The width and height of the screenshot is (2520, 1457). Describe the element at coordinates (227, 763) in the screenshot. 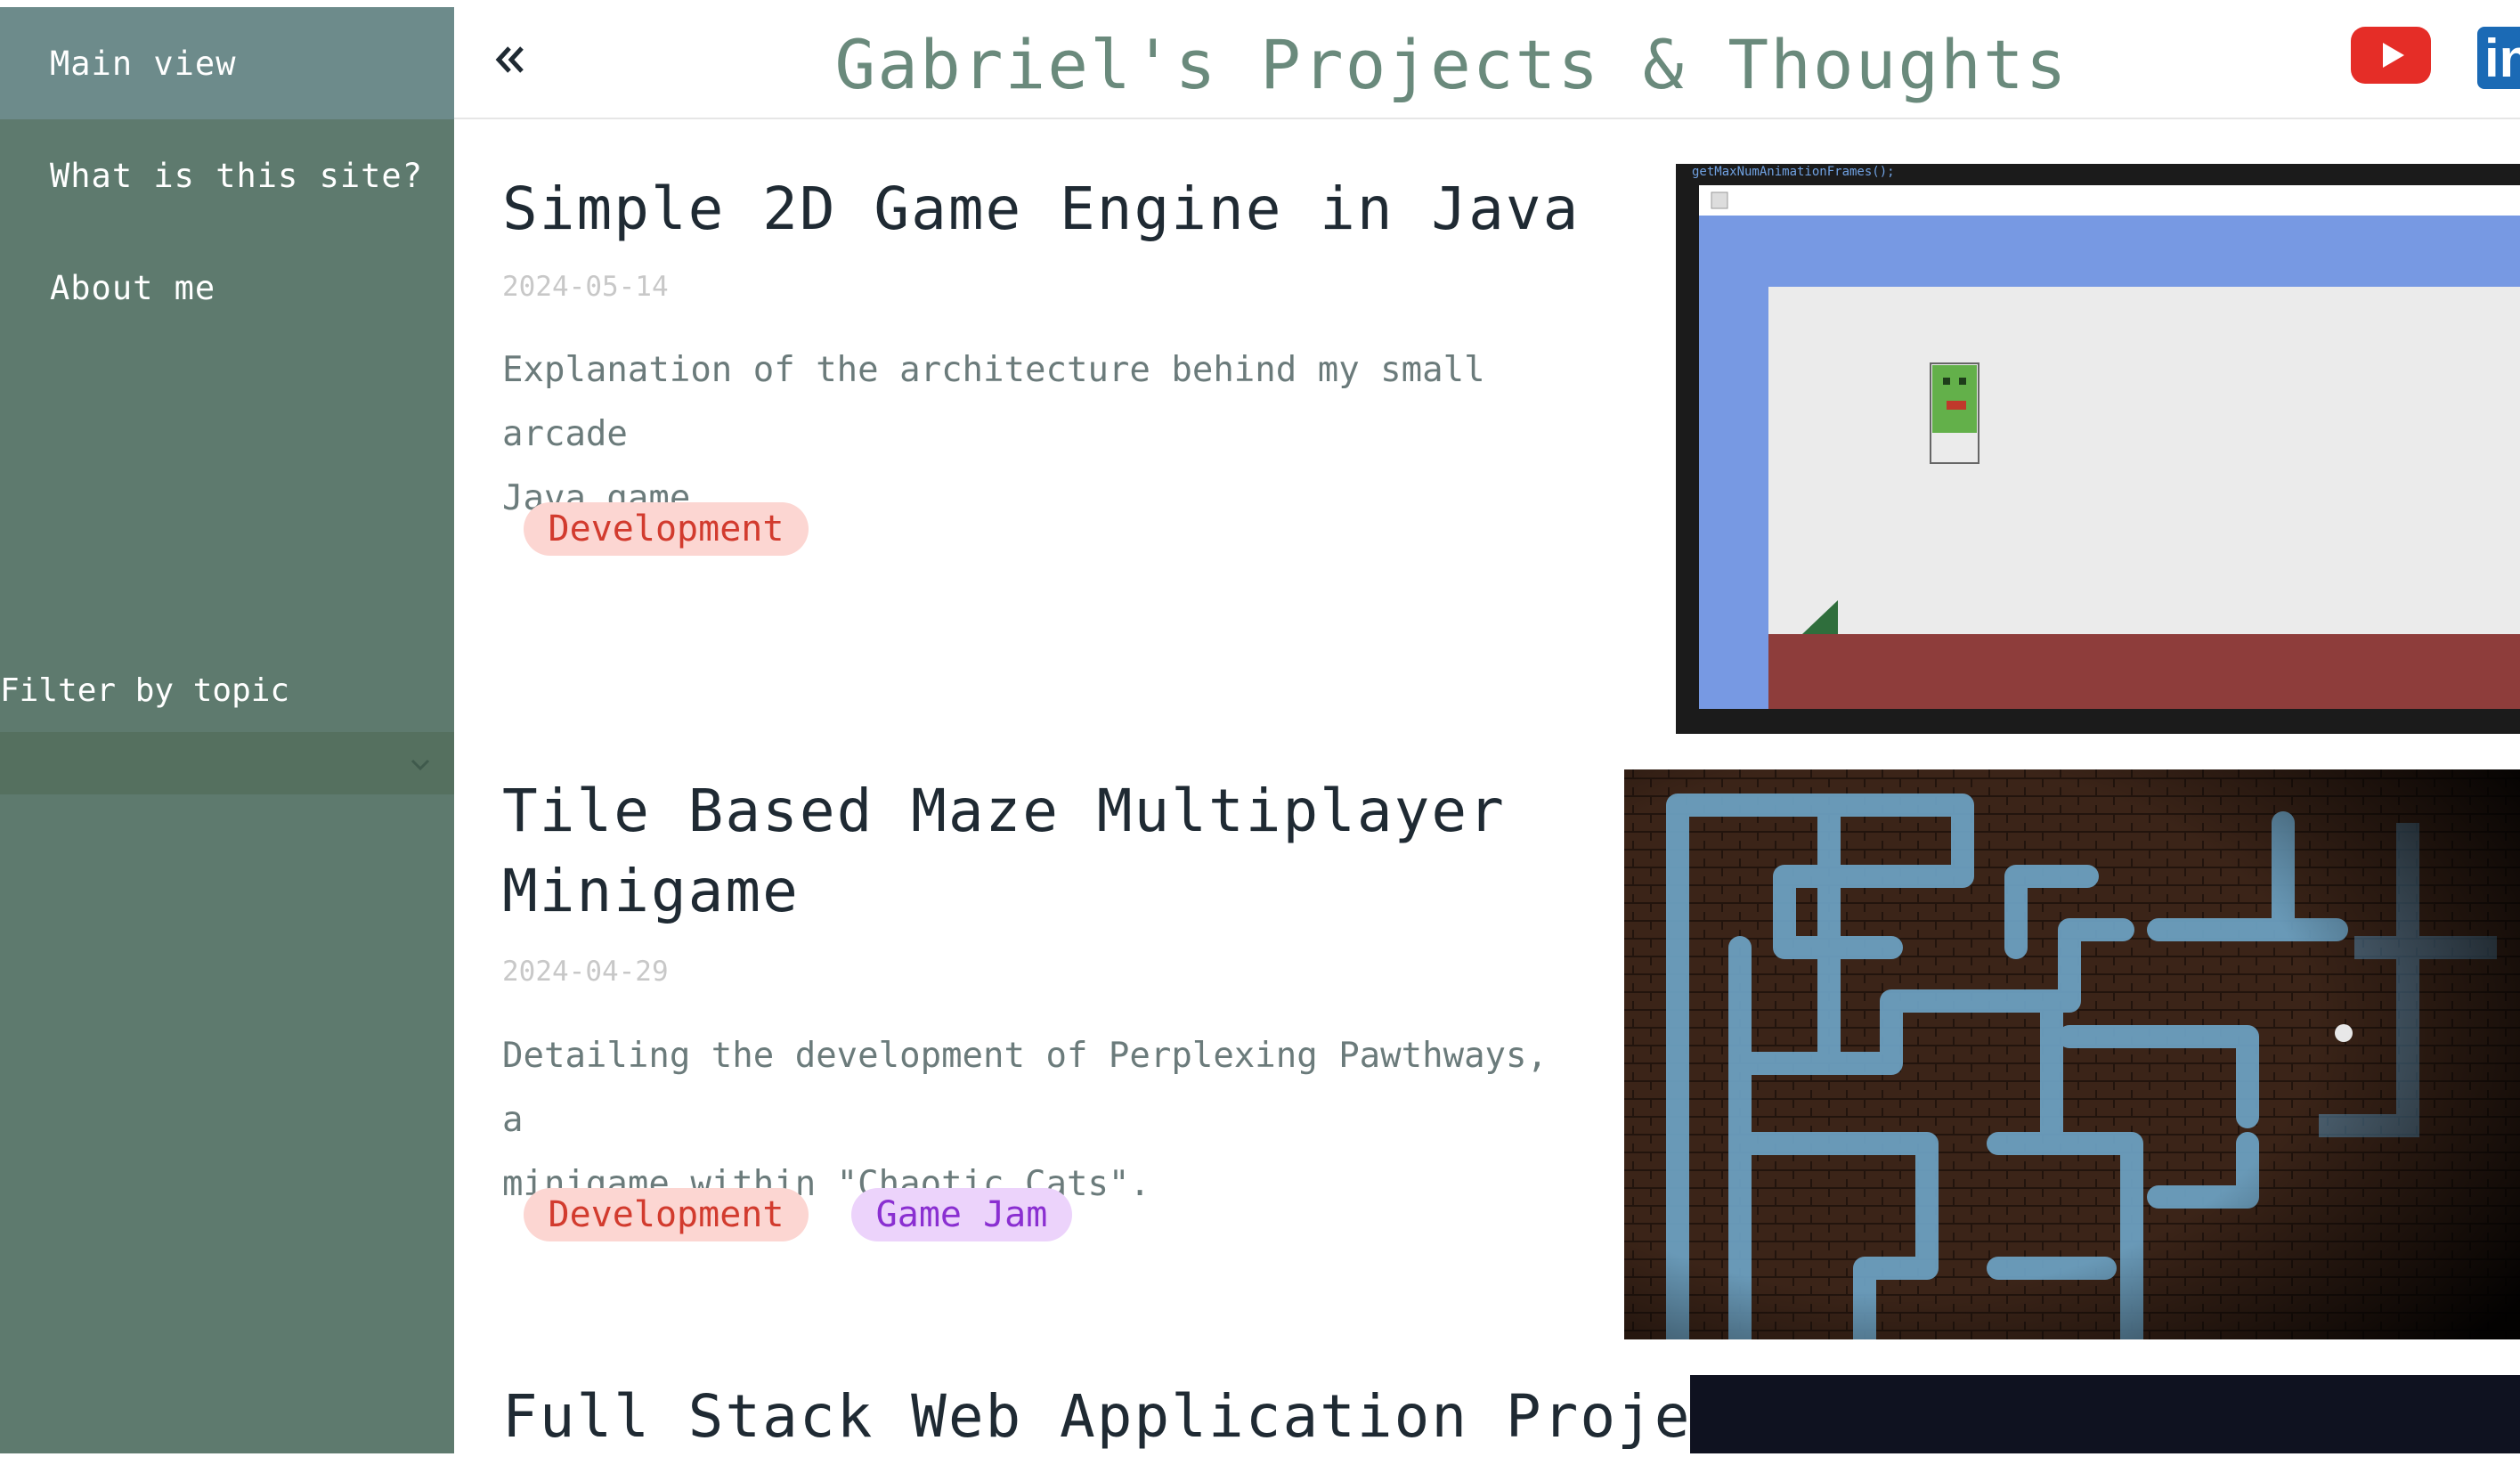

I see `topic-filter-select` at that location.